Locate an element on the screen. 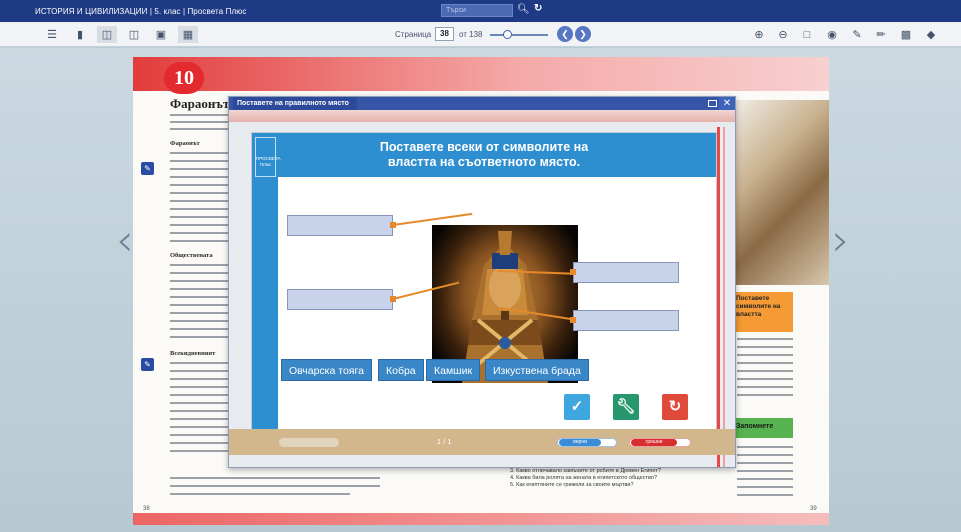 This screenshot has width=961, height=532. page-number-input: 38 is located at coordinates (444, 34).